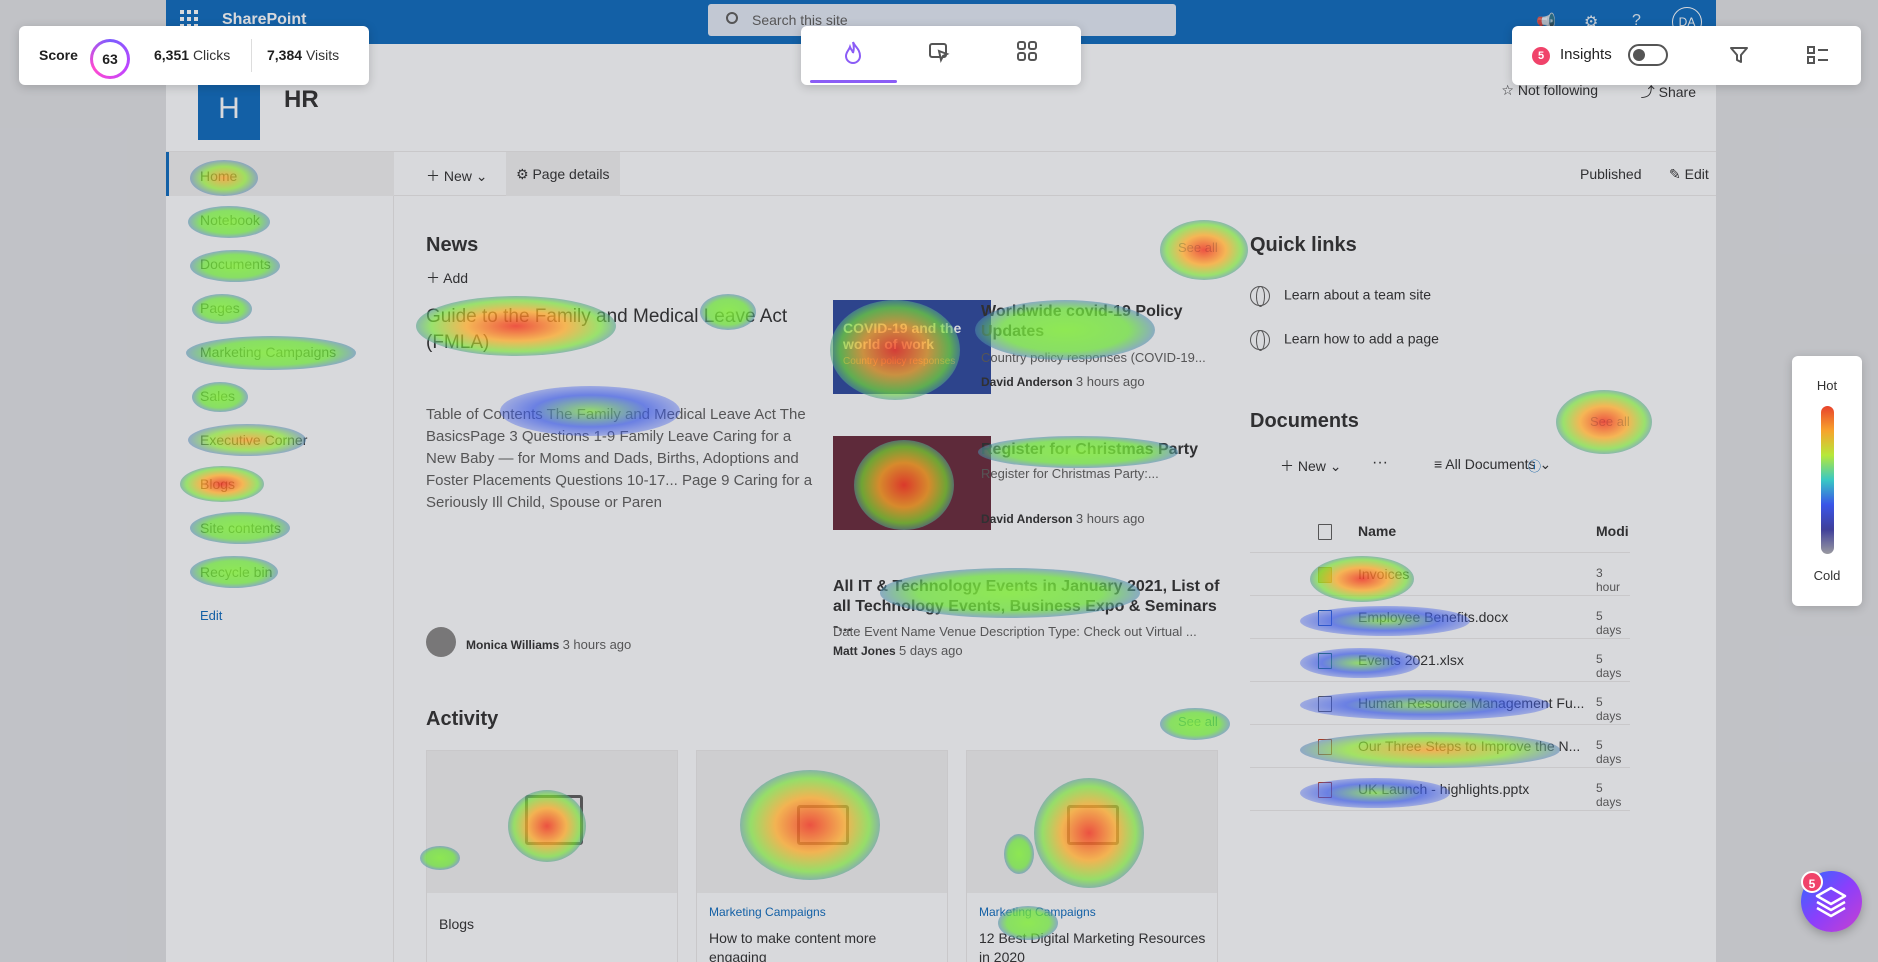  Describe the element at coordinates (1304, 421) in the screenshot. I see `documents-heading: Documents` at that location.